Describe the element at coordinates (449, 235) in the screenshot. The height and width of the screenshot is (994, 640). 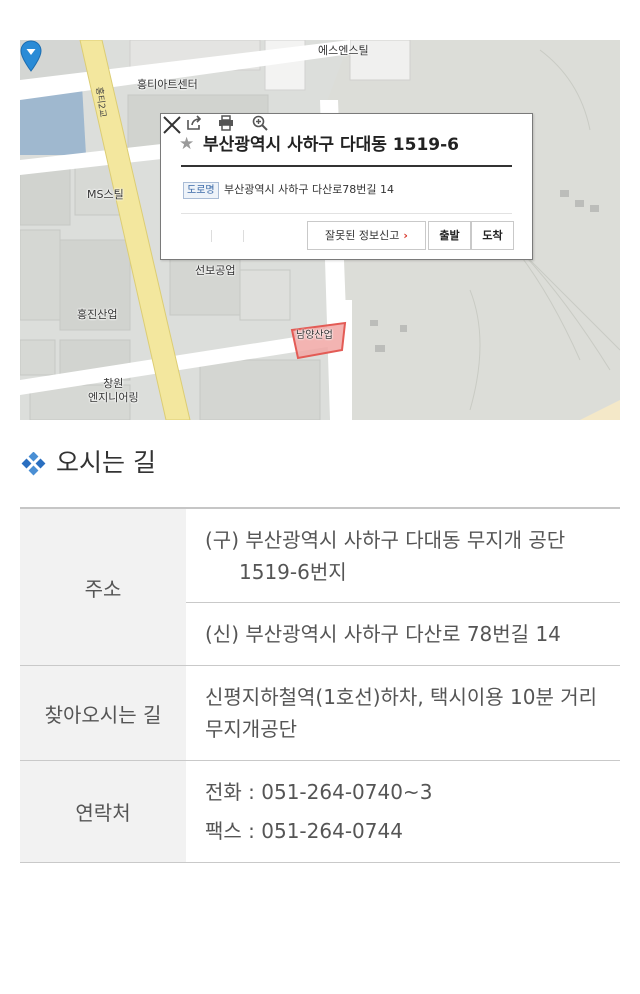
I see `depart-button: 출발` at that location.